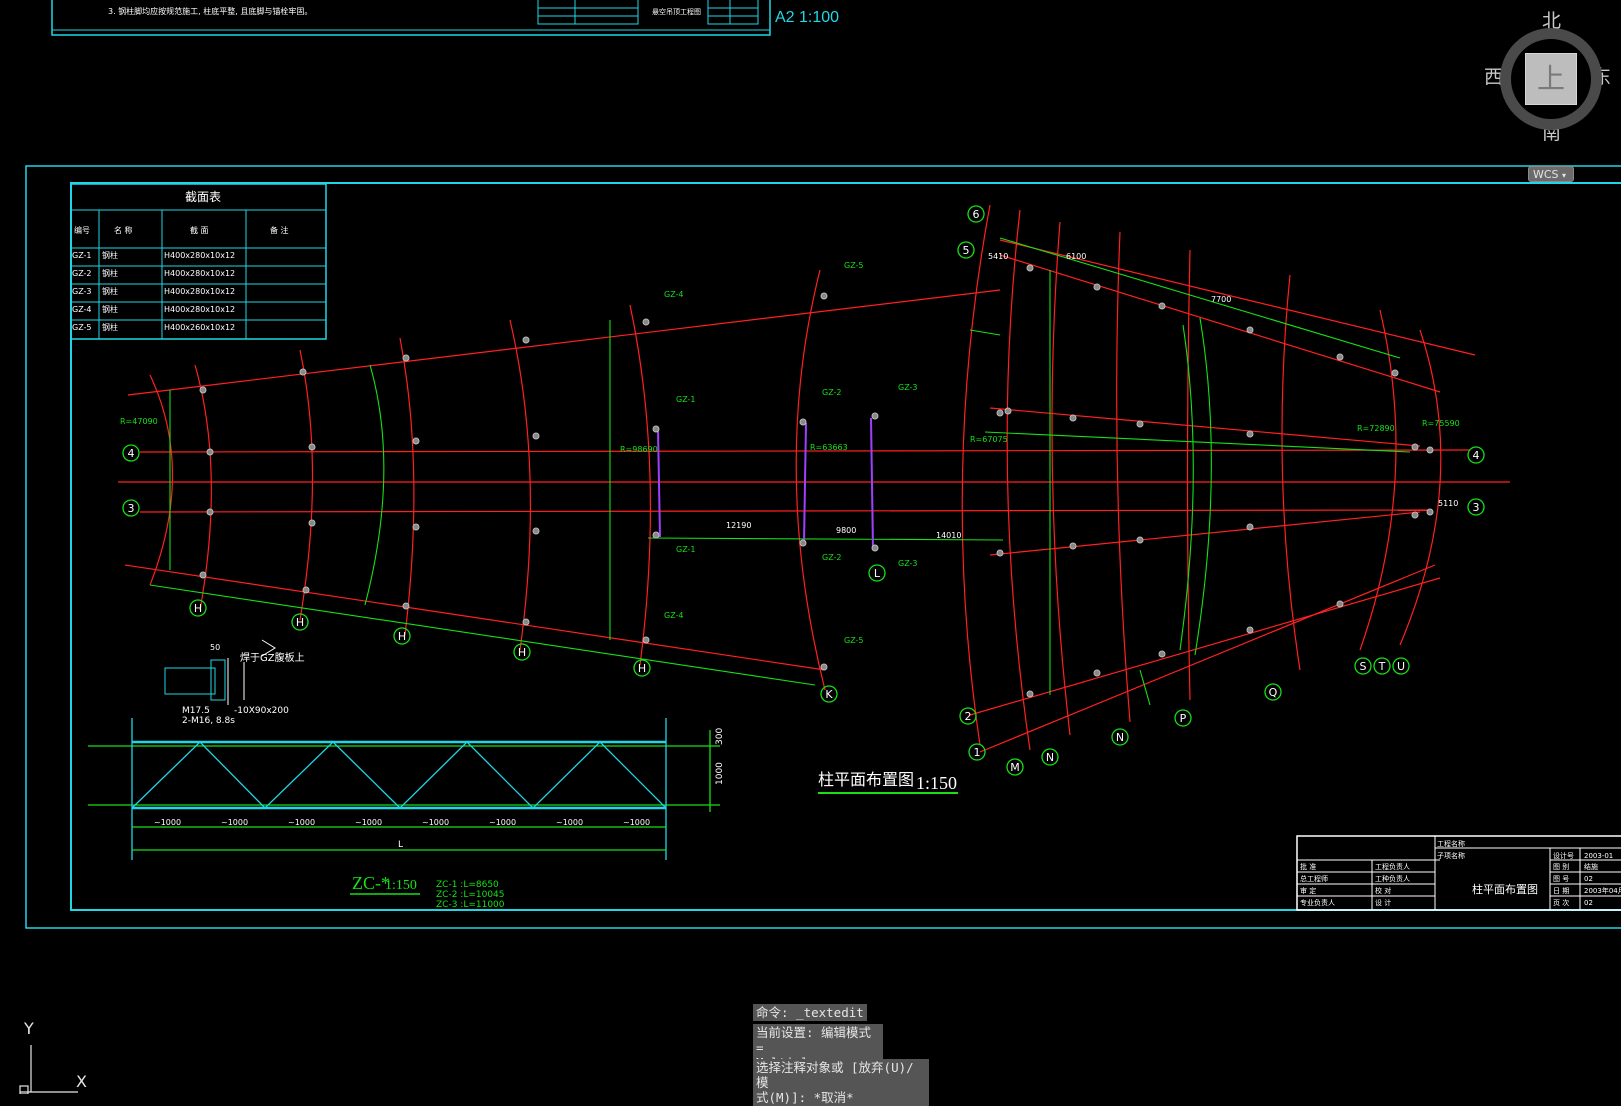 Image resolution: width=1621 pixels, height=1106 pixels. Describe the element at coordinates (48, 1069) in the screenshot. I see `ucs-icon` at that location.